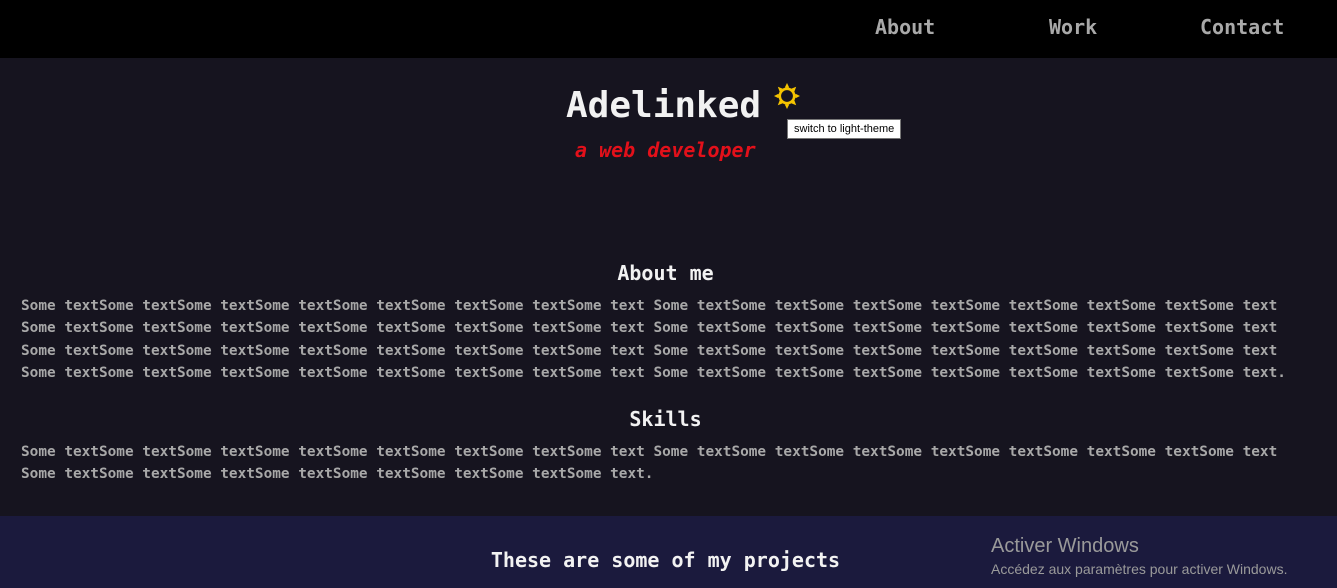  I want to click on site-title: Adelinked, so click(664, 105).